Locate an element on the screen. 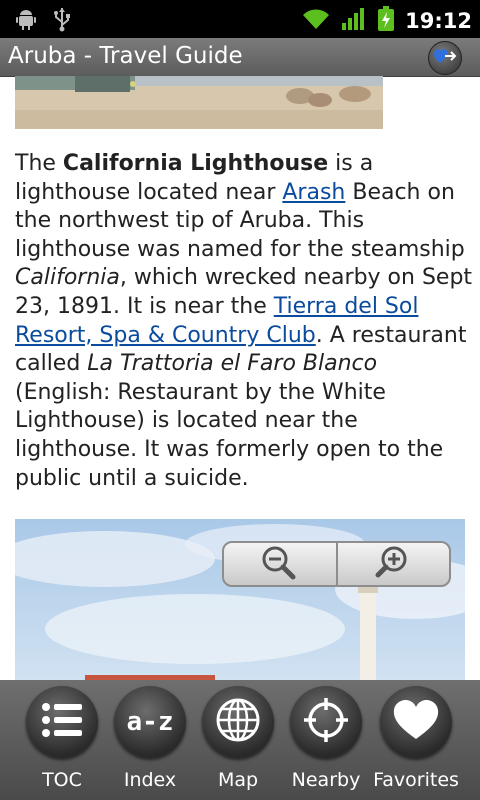 The image size is (480, 800). text-segment: The is located at coordinates (39, 163).